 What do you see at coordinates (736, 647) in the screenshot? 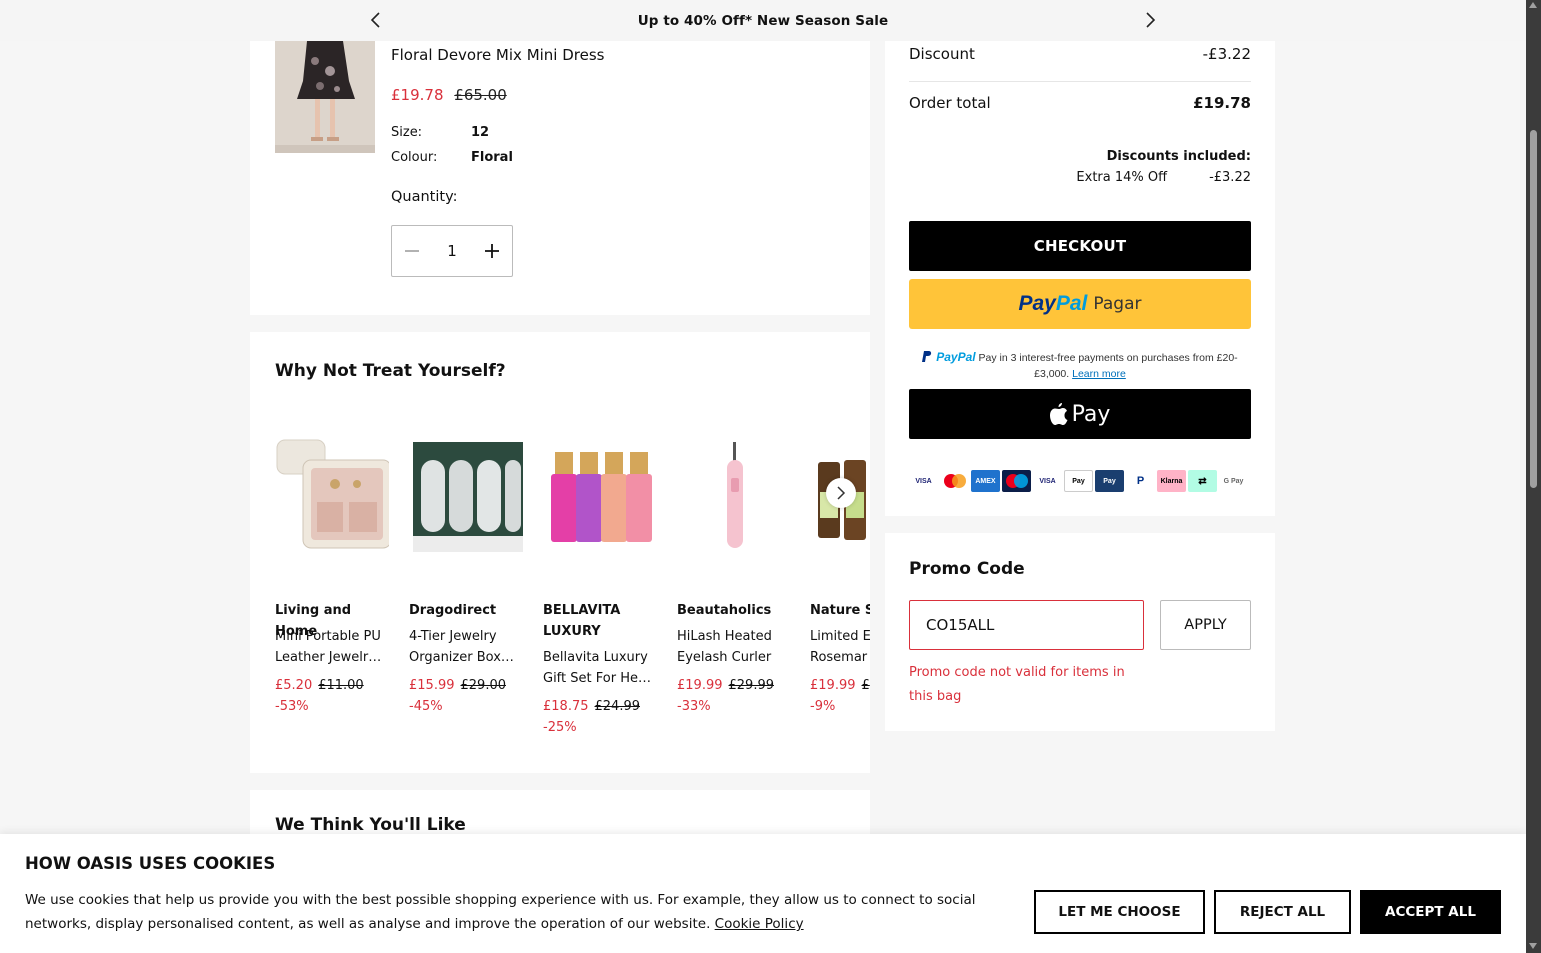
I see `product-name: HiLash Heated Eyelash Curler` at bounding box center [736, 647].